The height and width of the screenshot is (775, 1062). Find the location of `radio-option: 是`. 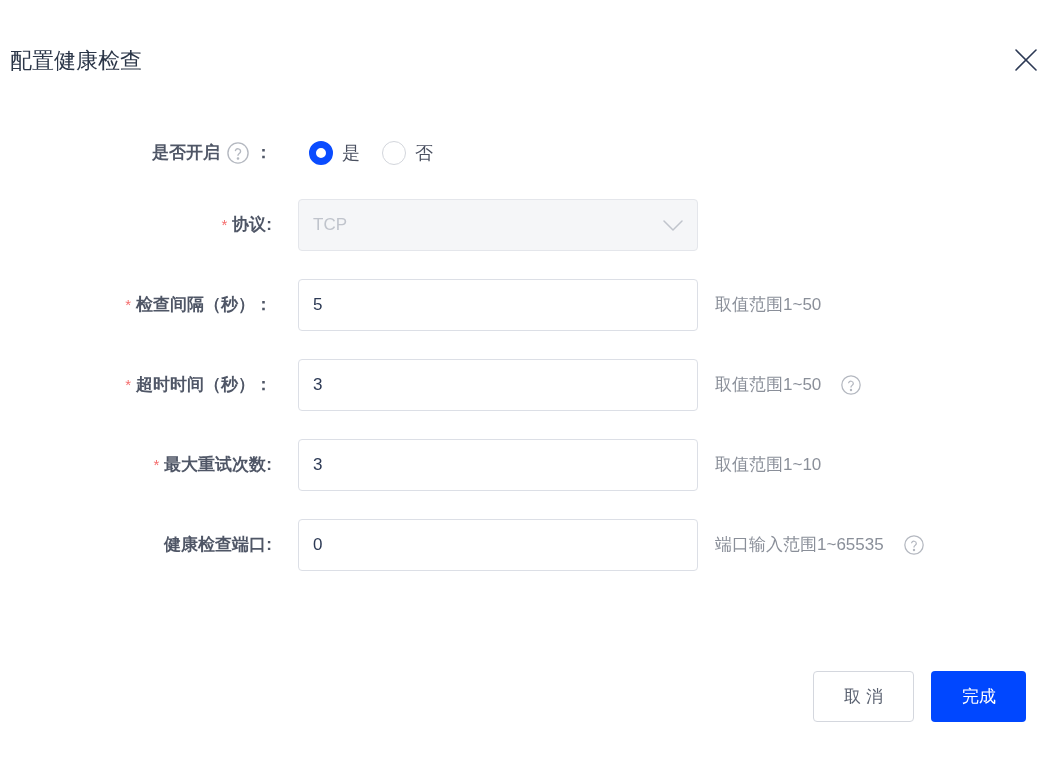

radio-option: 是 is located at coordinates (334, 153).